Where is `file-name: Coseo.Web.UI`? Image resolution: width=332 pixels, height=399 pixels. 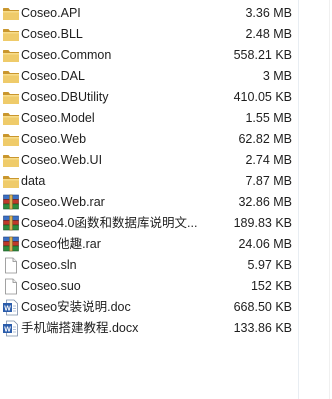
file-name: Coseo.Web.UI is located at coordinates (62, 160).